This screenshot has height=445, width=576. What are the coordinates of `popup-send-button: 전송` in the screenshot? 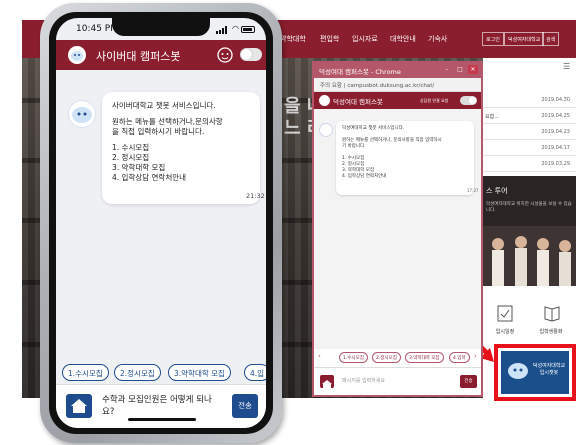 It's located at (468, 381).